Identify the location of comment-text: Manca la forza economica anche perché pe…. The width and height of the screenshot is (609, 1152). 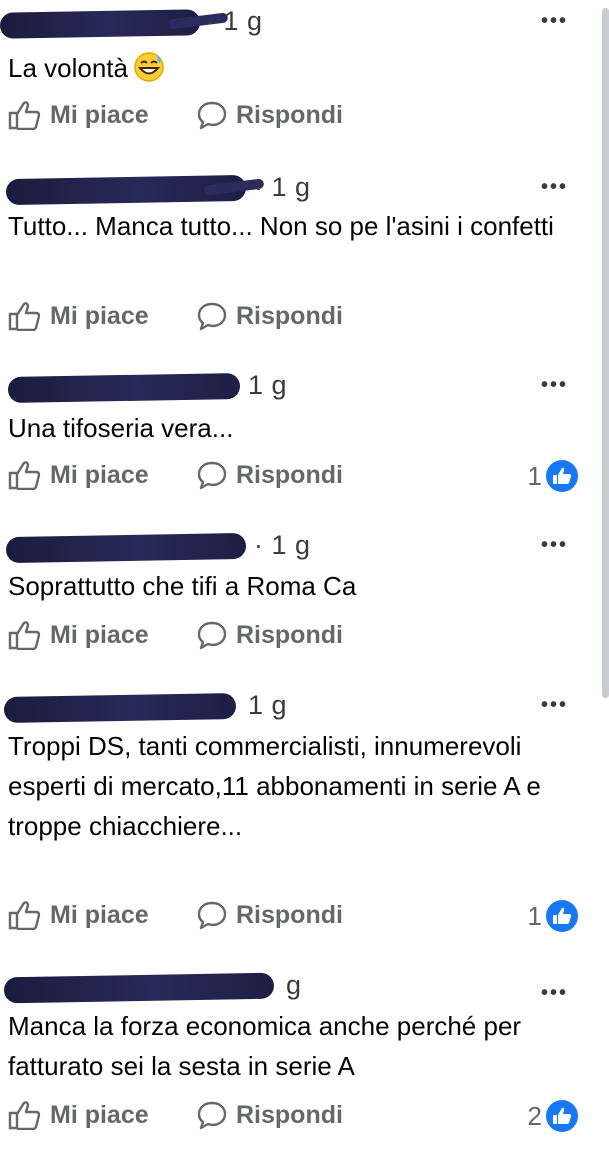
(265, 1046).